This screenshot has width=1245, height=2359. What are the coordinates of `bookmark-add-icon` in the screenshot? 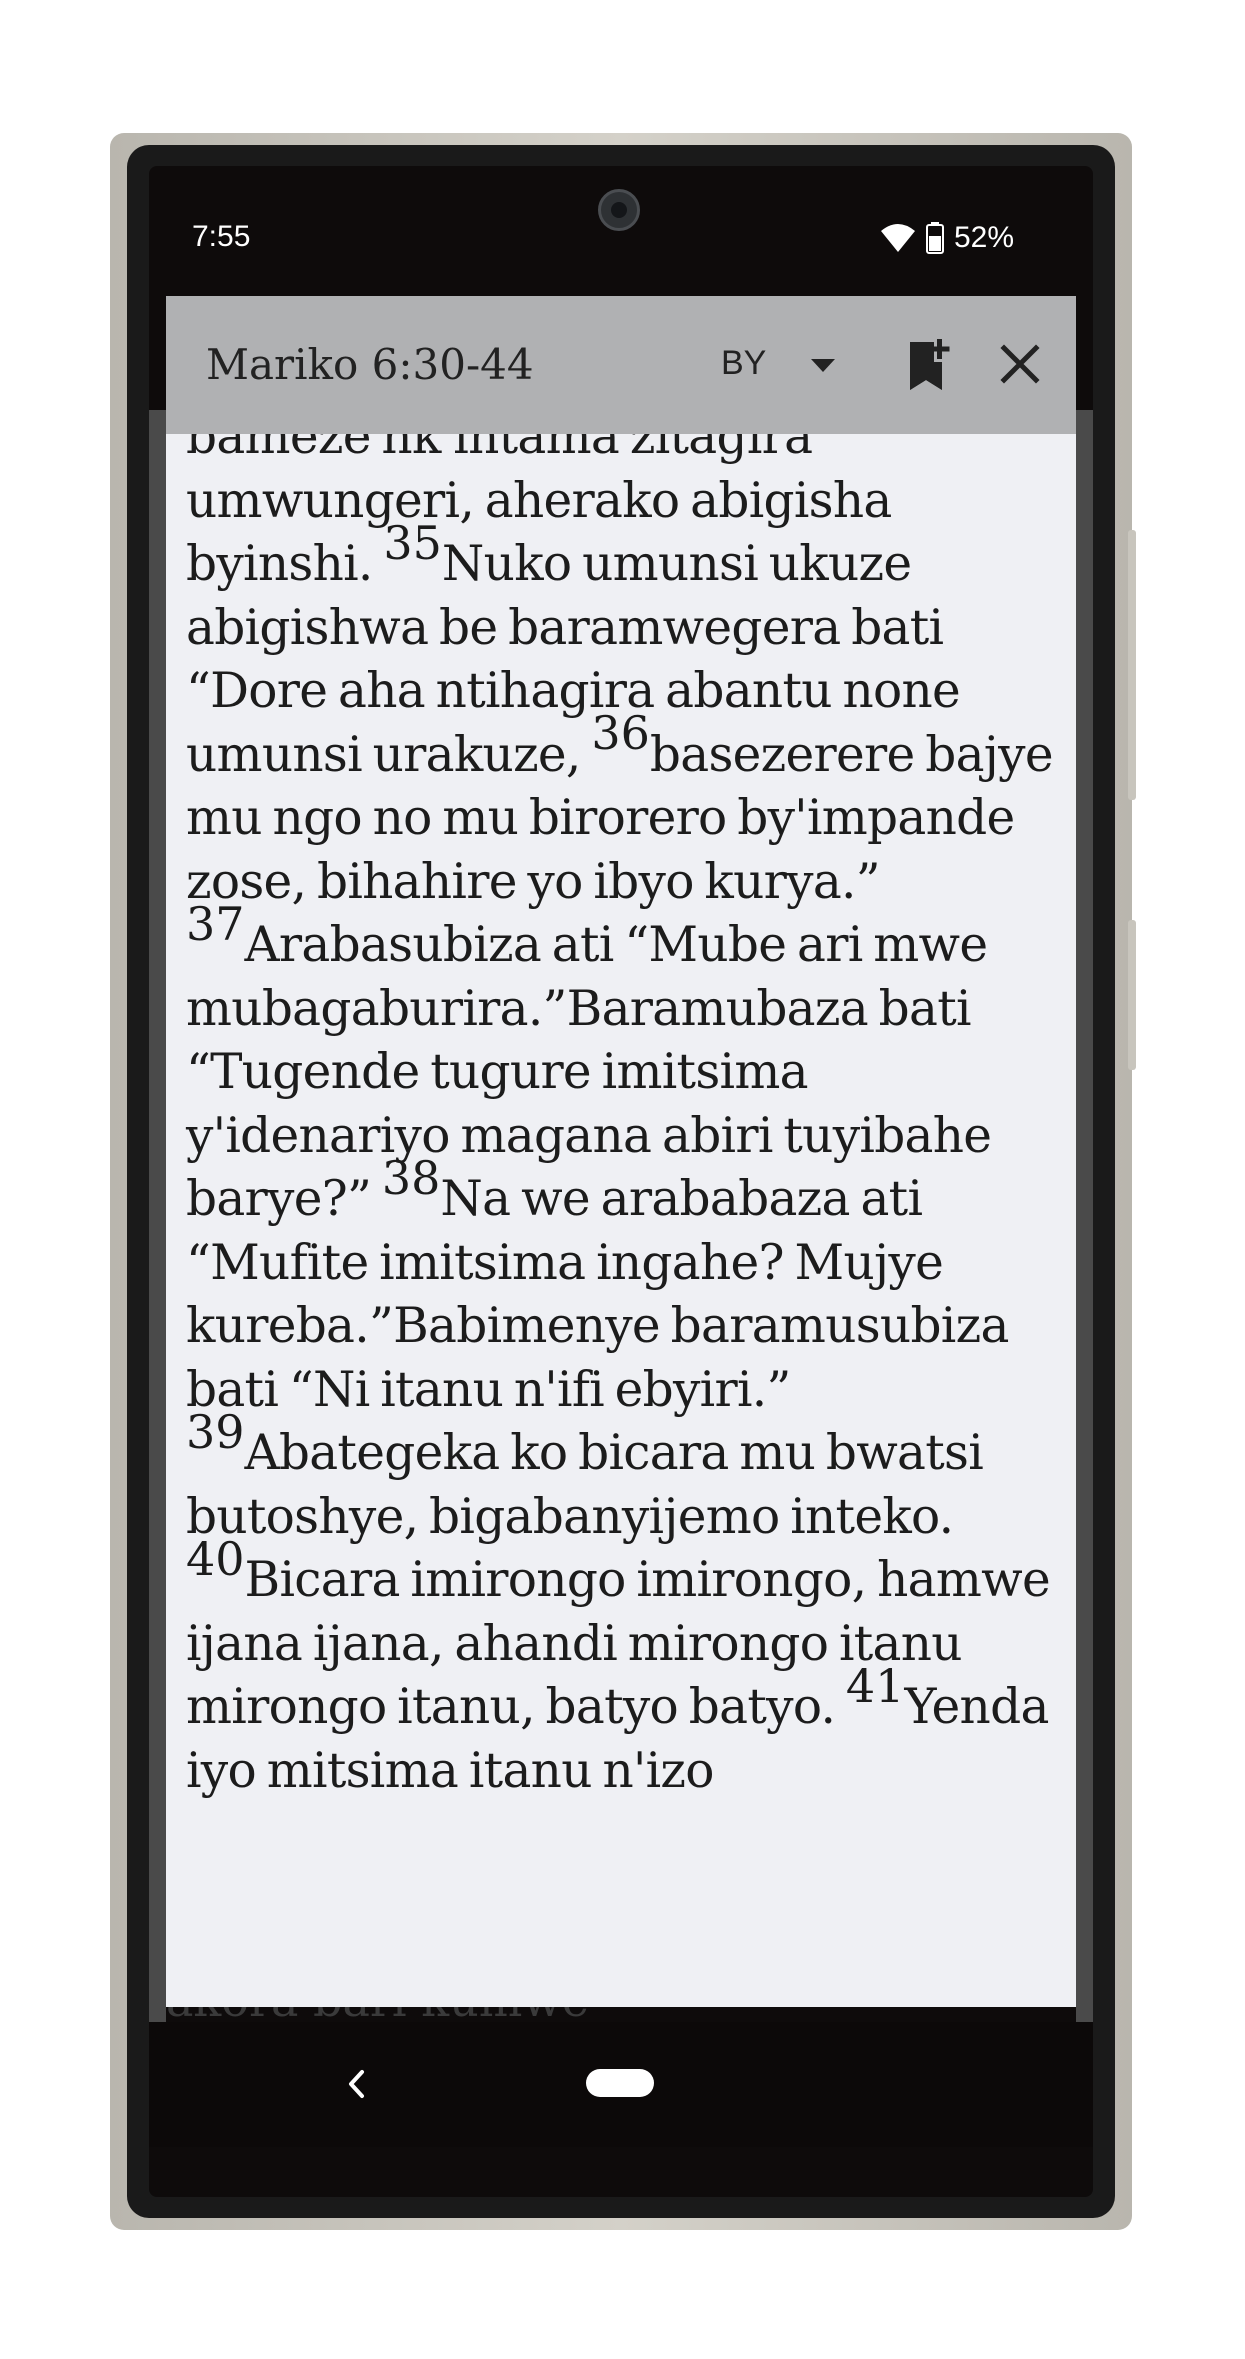 It's located at (928, 364).